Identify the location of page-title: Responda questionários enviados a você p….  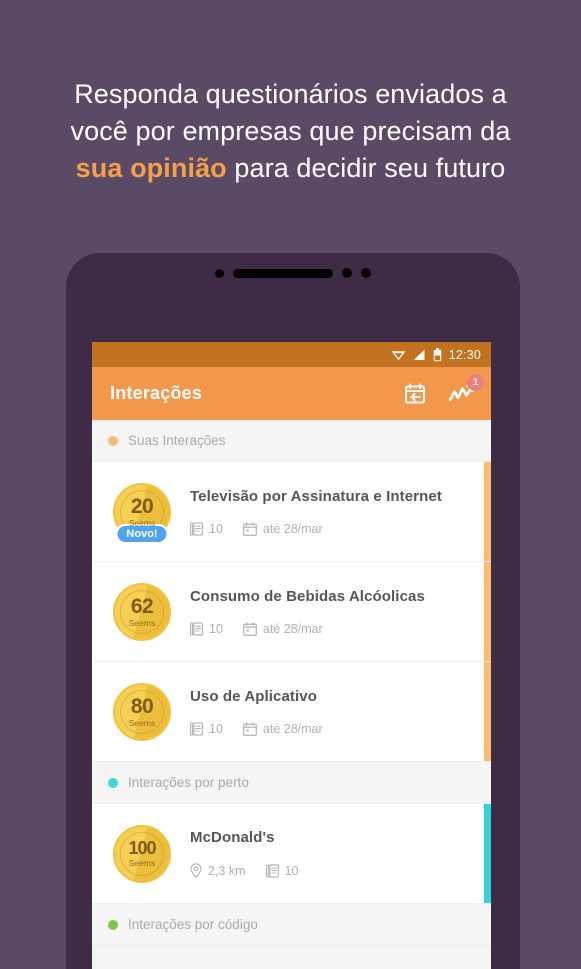
(290, 131).